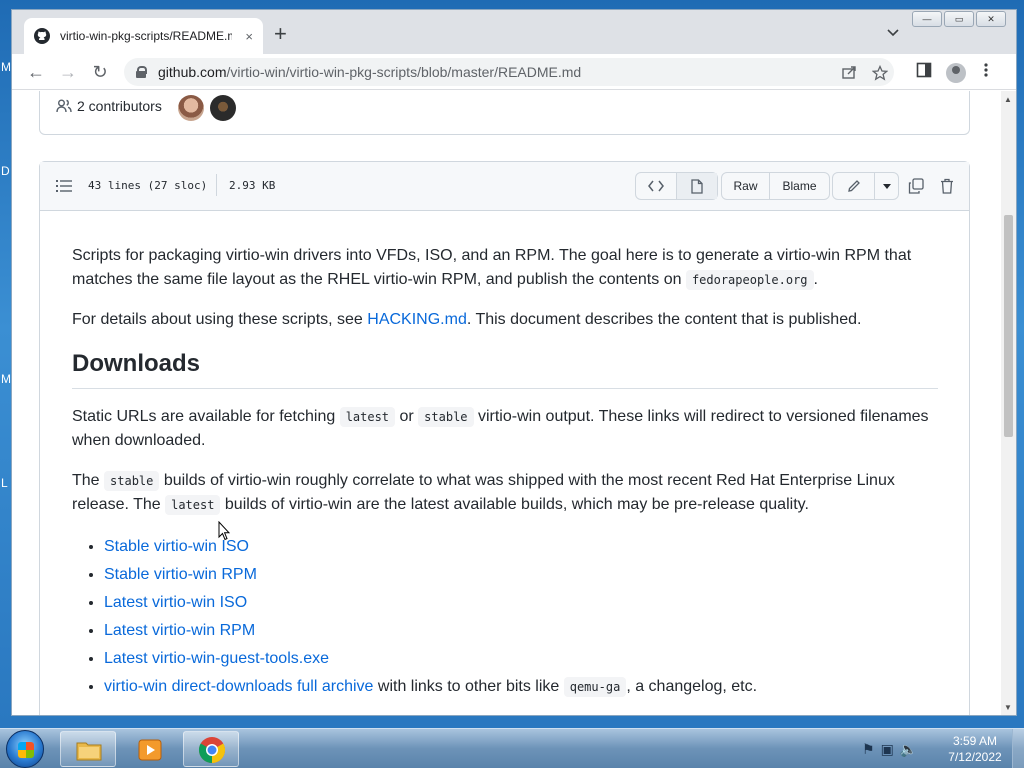  Describe the element at coordinates (1008, 707) in the screenshot. I see `scroll-down-icon: ▼` at that location.